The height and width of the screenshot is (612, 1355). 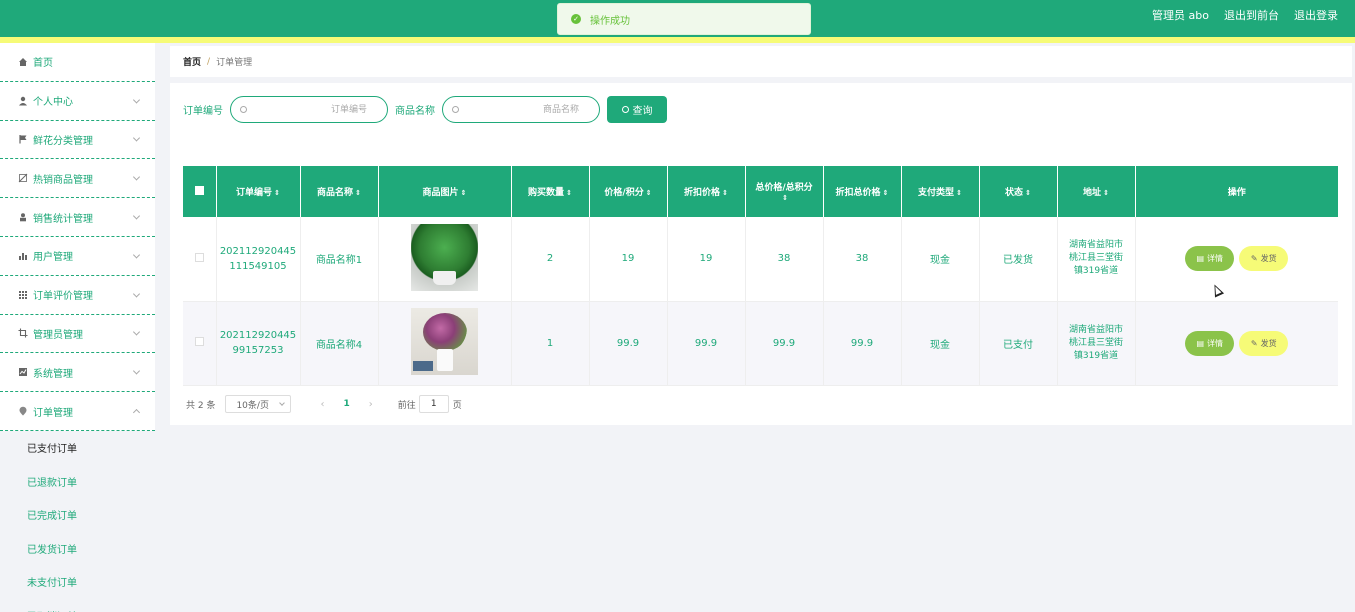 What do you see at coordinates (22, 372) in the screenshot?
I see `line-chart-icon` at bounding box center [22, 372].